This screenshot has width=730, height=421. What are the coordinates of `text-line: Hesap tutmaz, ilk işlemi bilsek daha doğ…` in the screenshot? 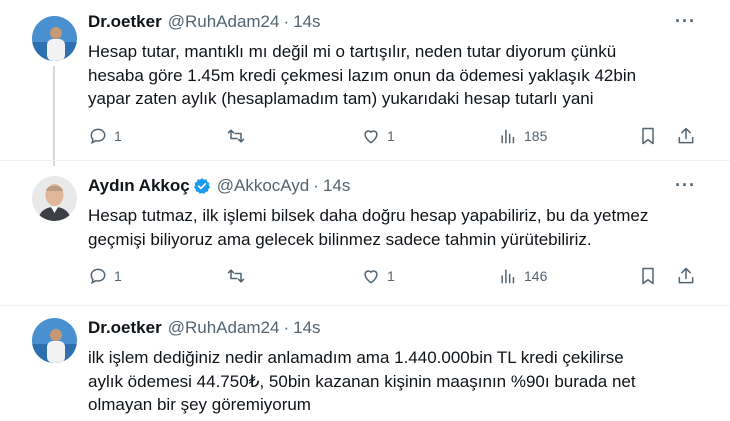 It's located at (368, 215).